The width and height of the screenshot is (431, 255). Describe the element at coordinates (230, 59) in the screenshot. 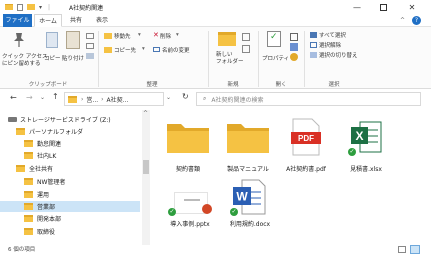

I see `new-folder-button: 新しい フォルダー` at that location.